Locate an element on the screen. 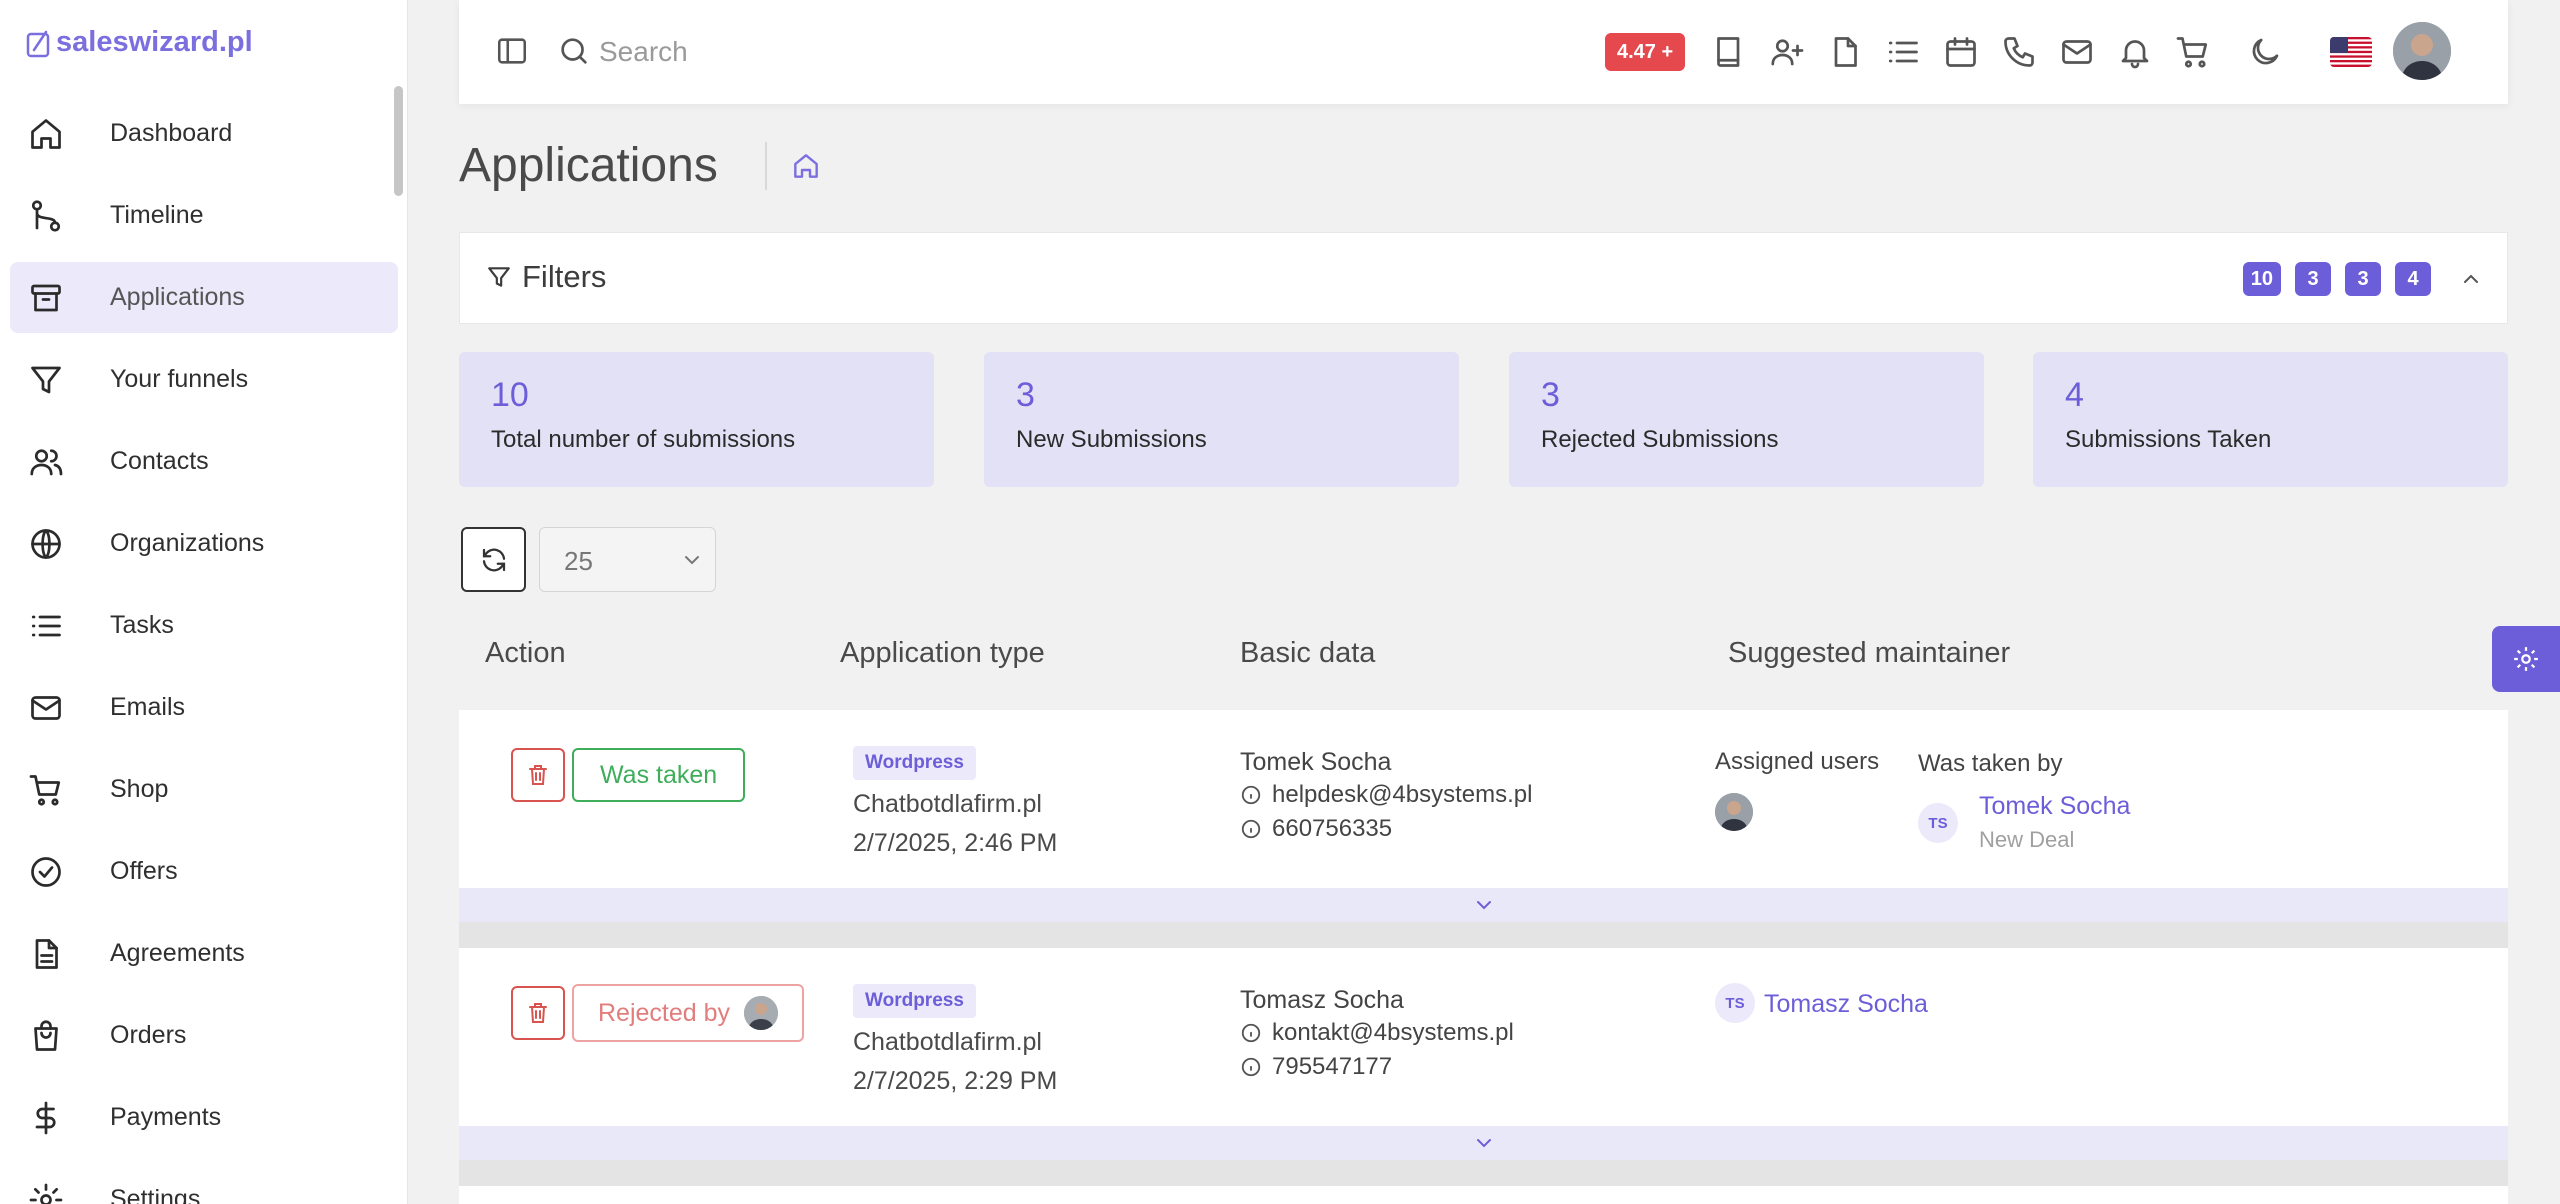  book-icon is located at coordinates (1729, 52).